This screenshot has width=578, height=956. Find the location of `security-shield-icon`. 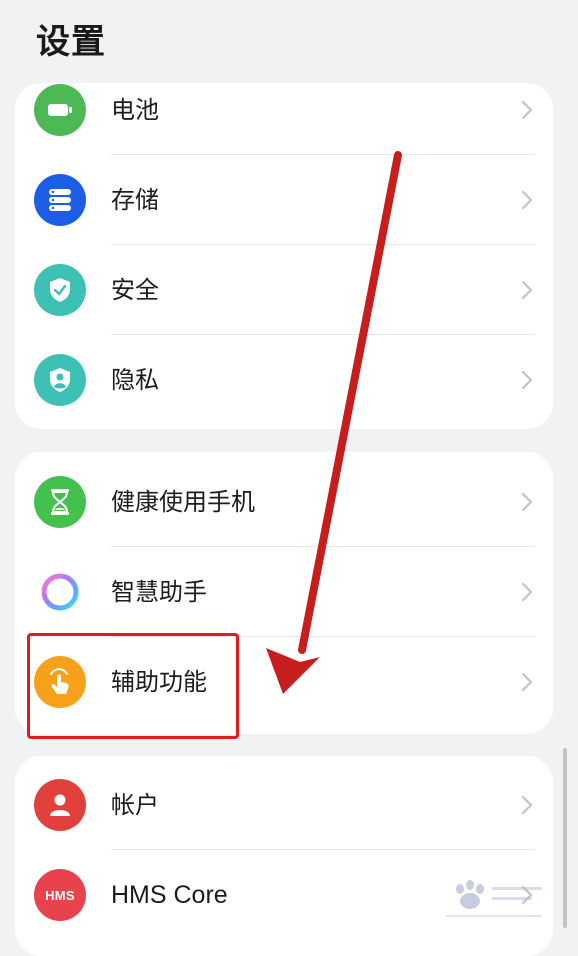

security-shield-icon is located at coordinates (60, 290).